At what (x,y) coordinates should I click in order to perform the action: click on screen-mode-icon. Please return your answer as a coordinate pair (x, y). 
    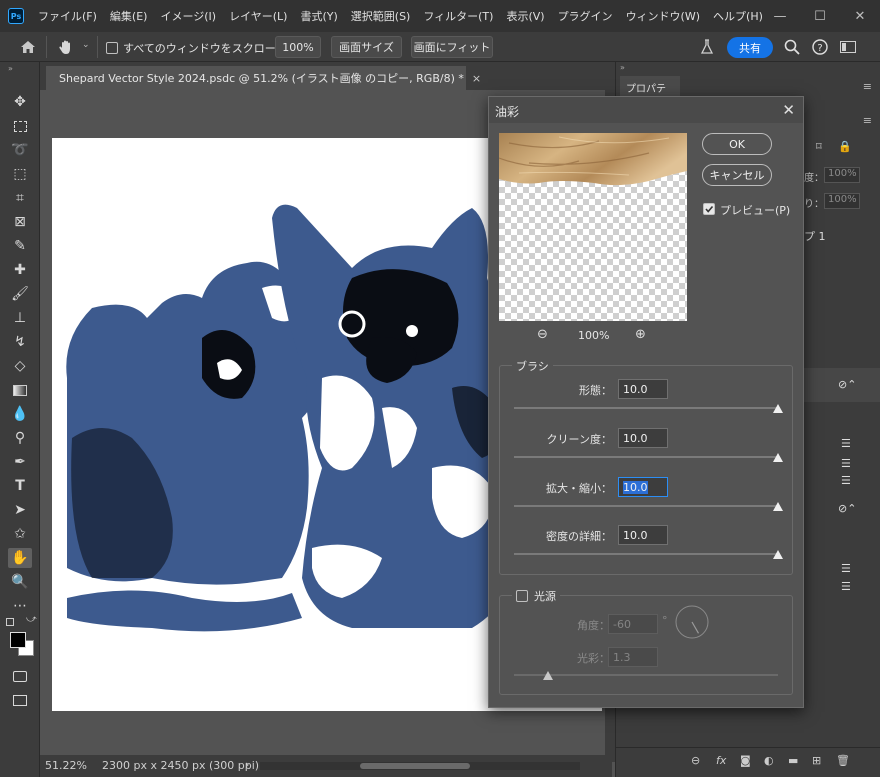
    Looking at the image, I should click on (20, 700).